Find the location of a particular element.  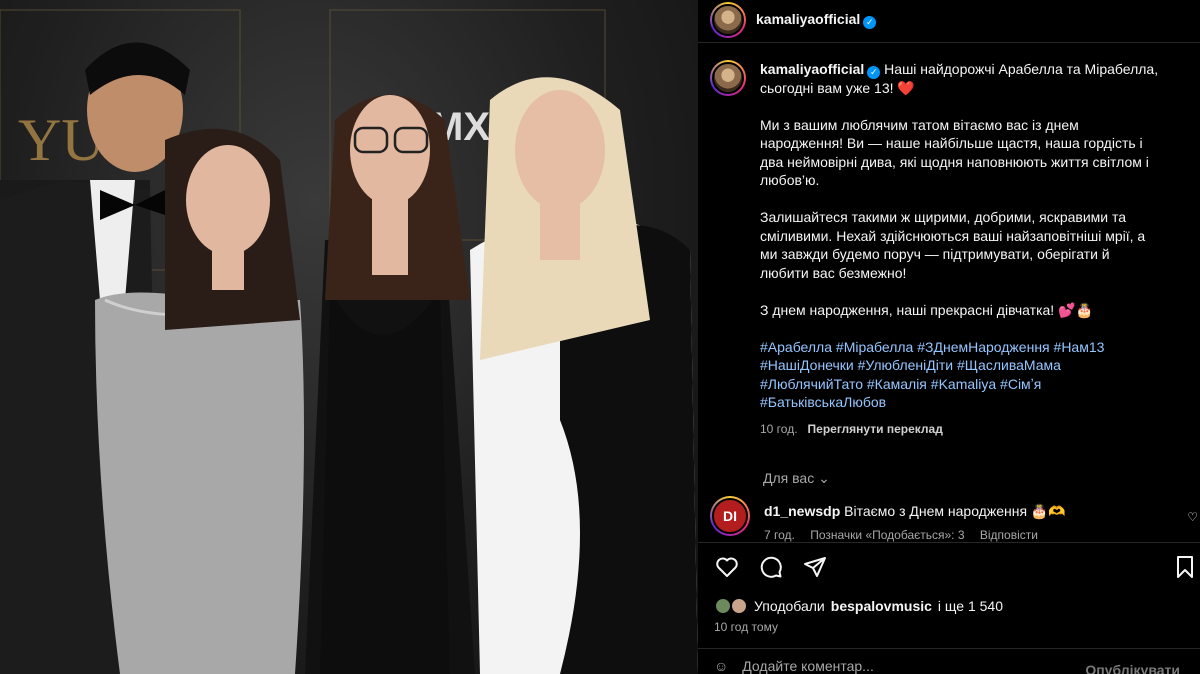

share-icon is located at coordinates (815, 567).